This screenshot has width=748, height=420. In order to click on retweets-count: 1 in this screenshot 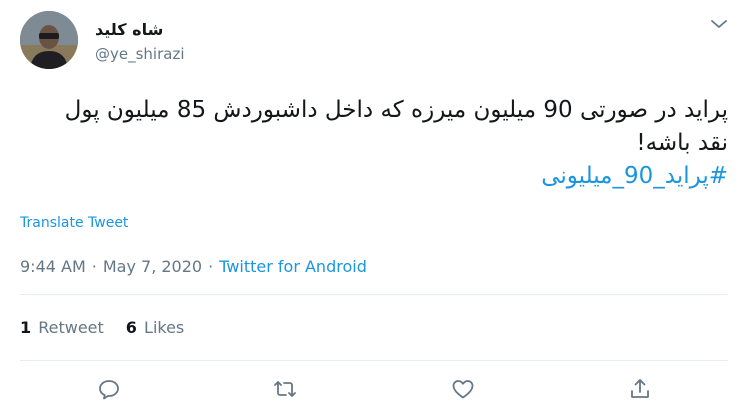, I will do `click(26, 327)`.